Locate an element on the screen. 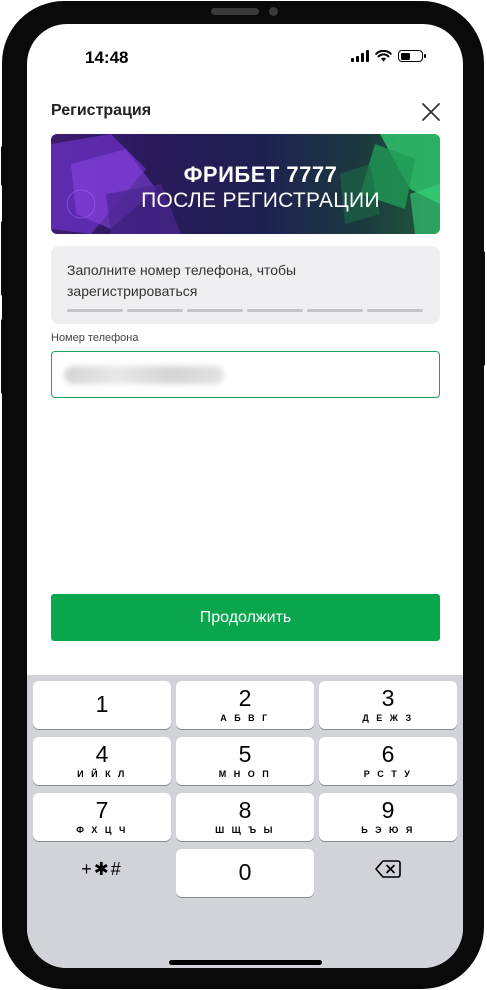  continue-button: Продолжить is located at coordinates (245, 617).